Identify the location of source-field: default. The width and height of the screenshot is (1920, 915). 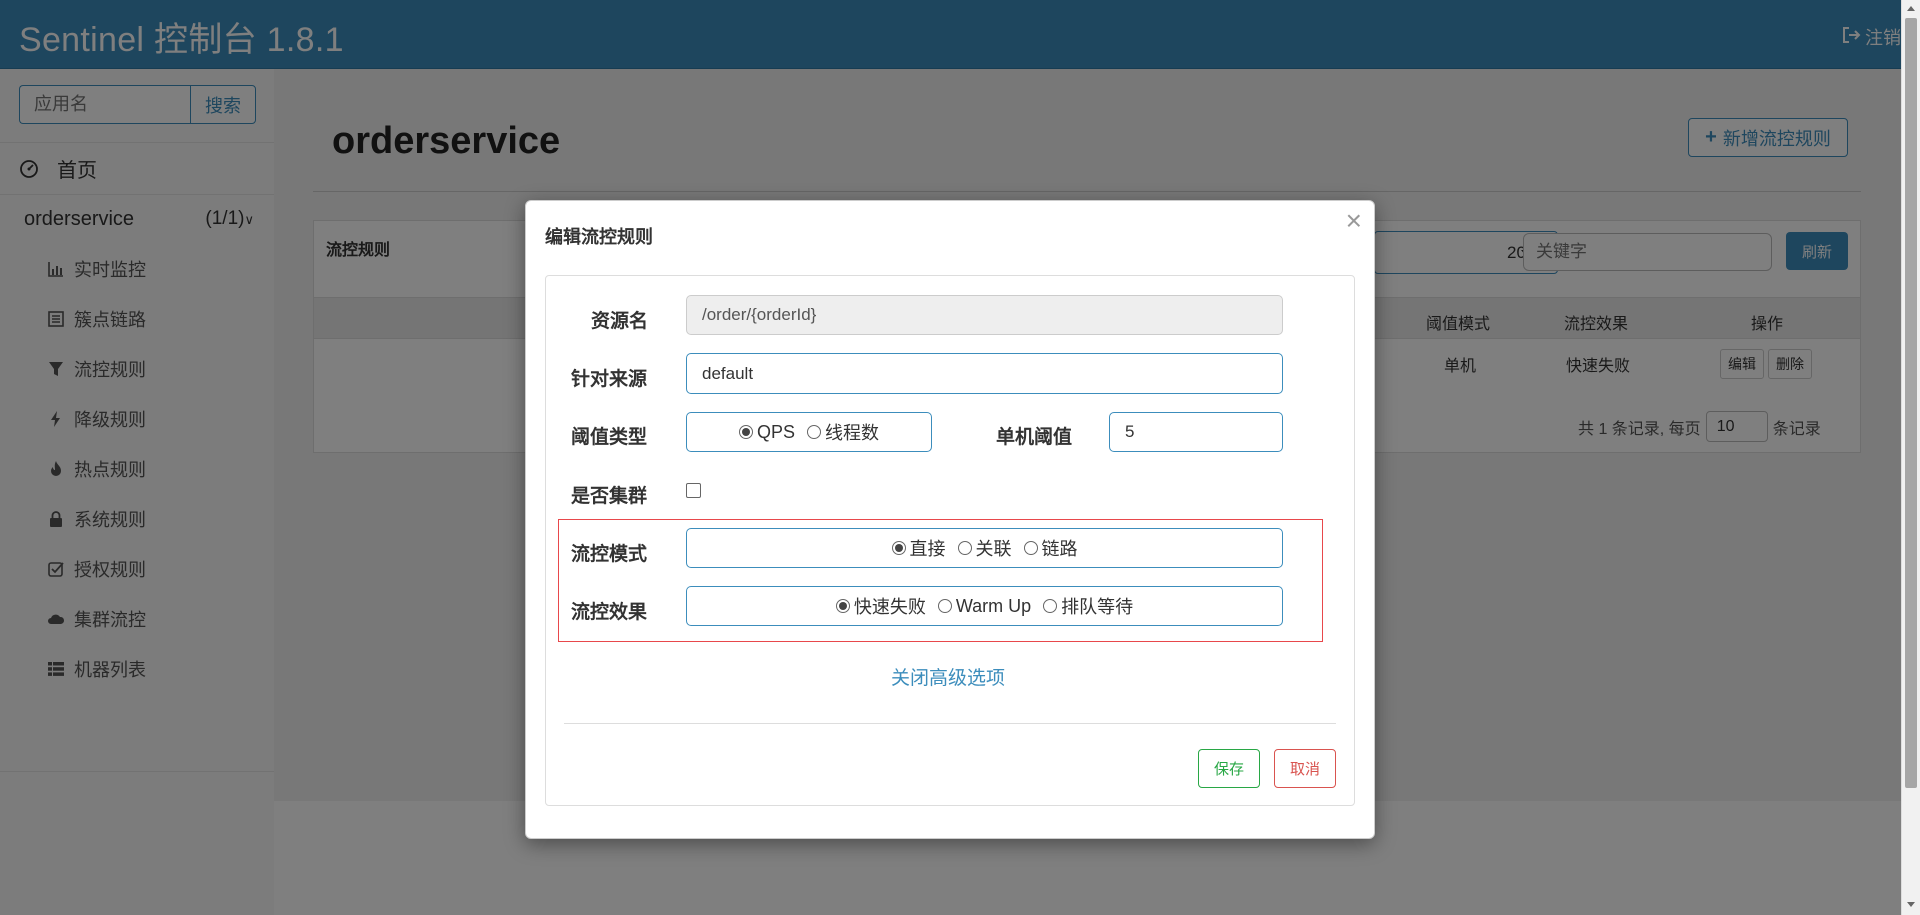
(984, 373).